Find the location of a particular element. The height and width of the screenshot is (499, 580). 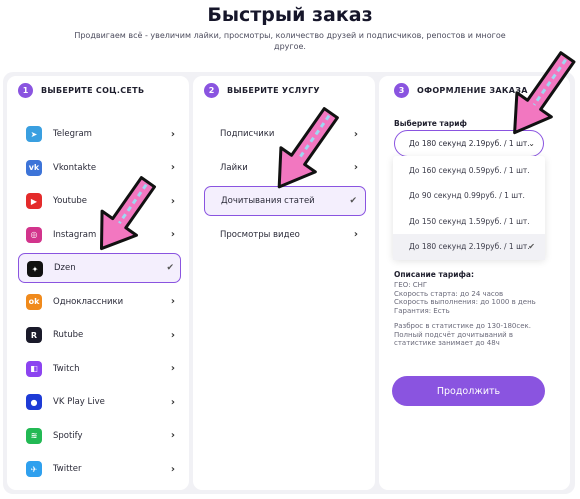

service-item-label: Лайки is located at coordinates (234, 167).